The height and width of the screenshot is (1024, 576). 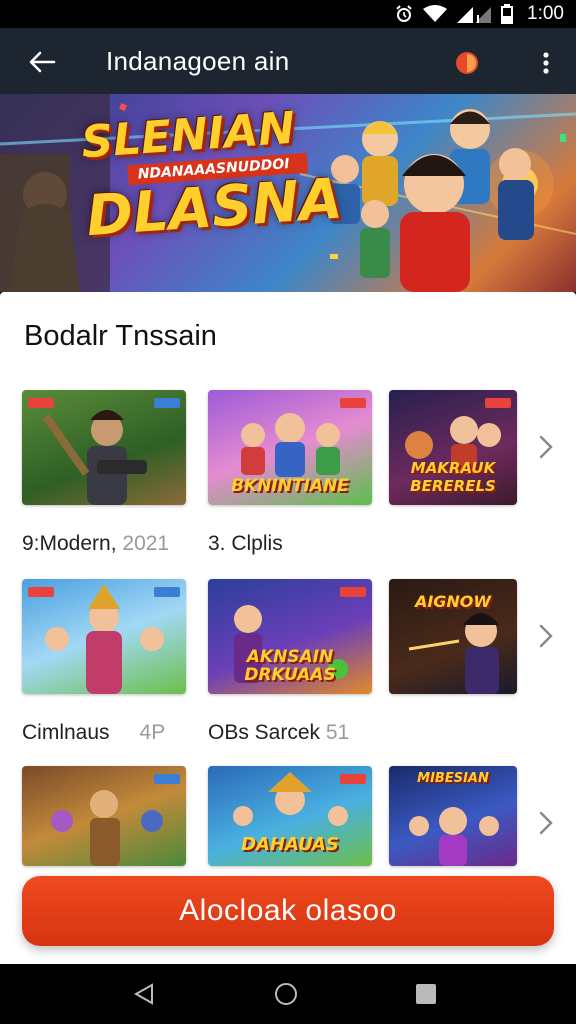 I want to click on card-label-meta: 4P, so click(x=152, y=732).